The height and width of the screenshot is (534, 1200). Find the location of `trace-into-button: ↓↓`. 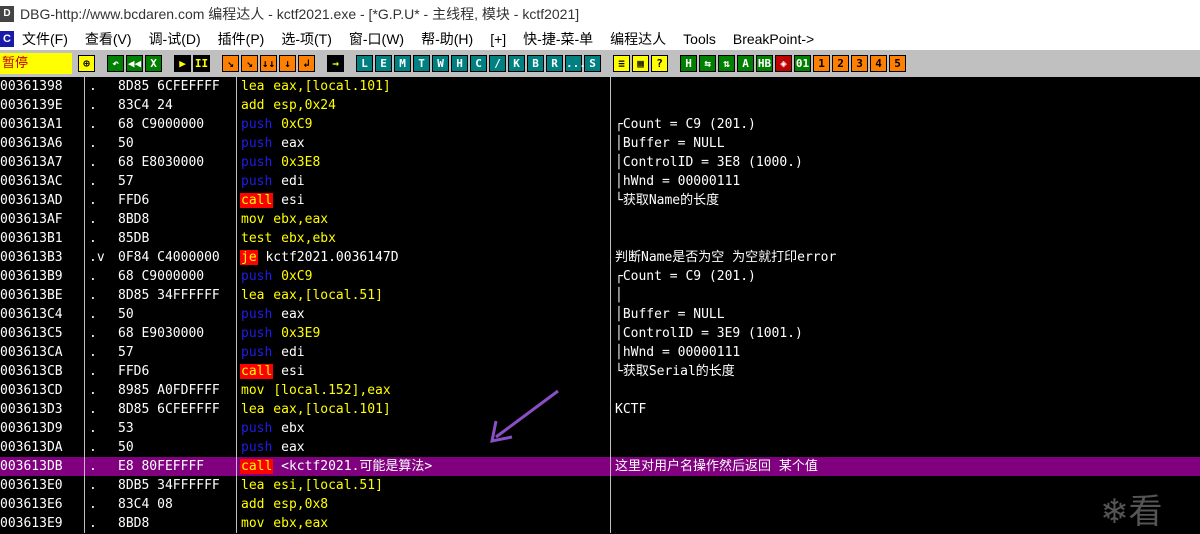

trace-into-button: ↓↓ is located at coordinates (268, 63).